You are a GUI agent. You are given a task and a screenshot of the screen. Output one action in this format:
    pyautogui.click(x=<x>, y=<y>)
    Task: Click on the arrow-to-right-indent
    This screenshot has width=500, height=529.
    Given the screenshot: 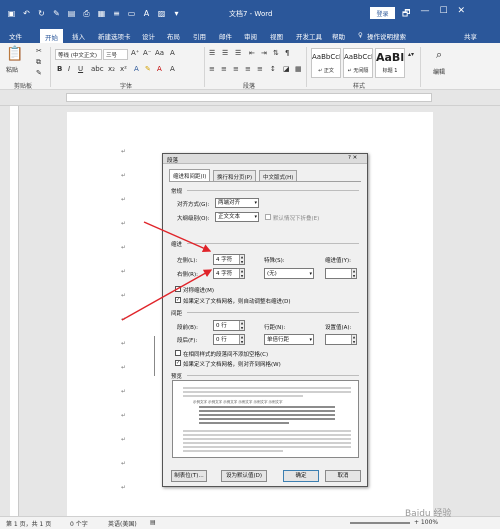 What is the action you would take?
    pyautogui.click(x=167, y=295)
    